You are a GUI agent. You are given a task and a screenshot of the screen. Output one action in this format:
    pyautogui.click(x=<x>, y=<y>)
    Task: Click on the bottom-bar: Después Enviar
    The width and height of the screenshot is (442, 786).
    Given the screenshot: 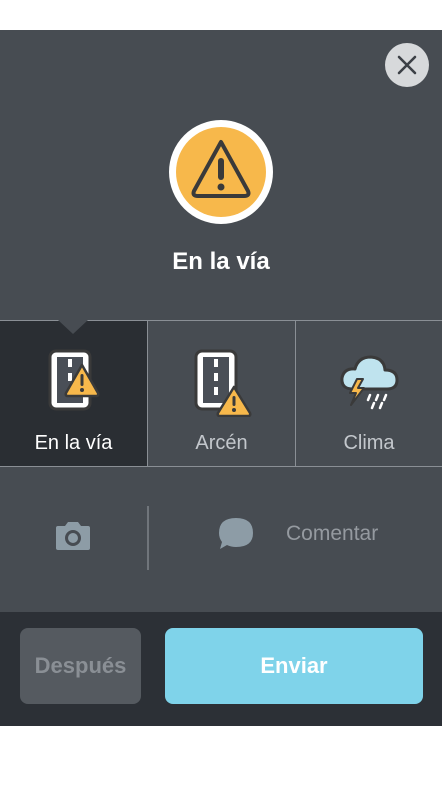 What is the action you would take?
    pyautogui.click(x=221, y=669)
    